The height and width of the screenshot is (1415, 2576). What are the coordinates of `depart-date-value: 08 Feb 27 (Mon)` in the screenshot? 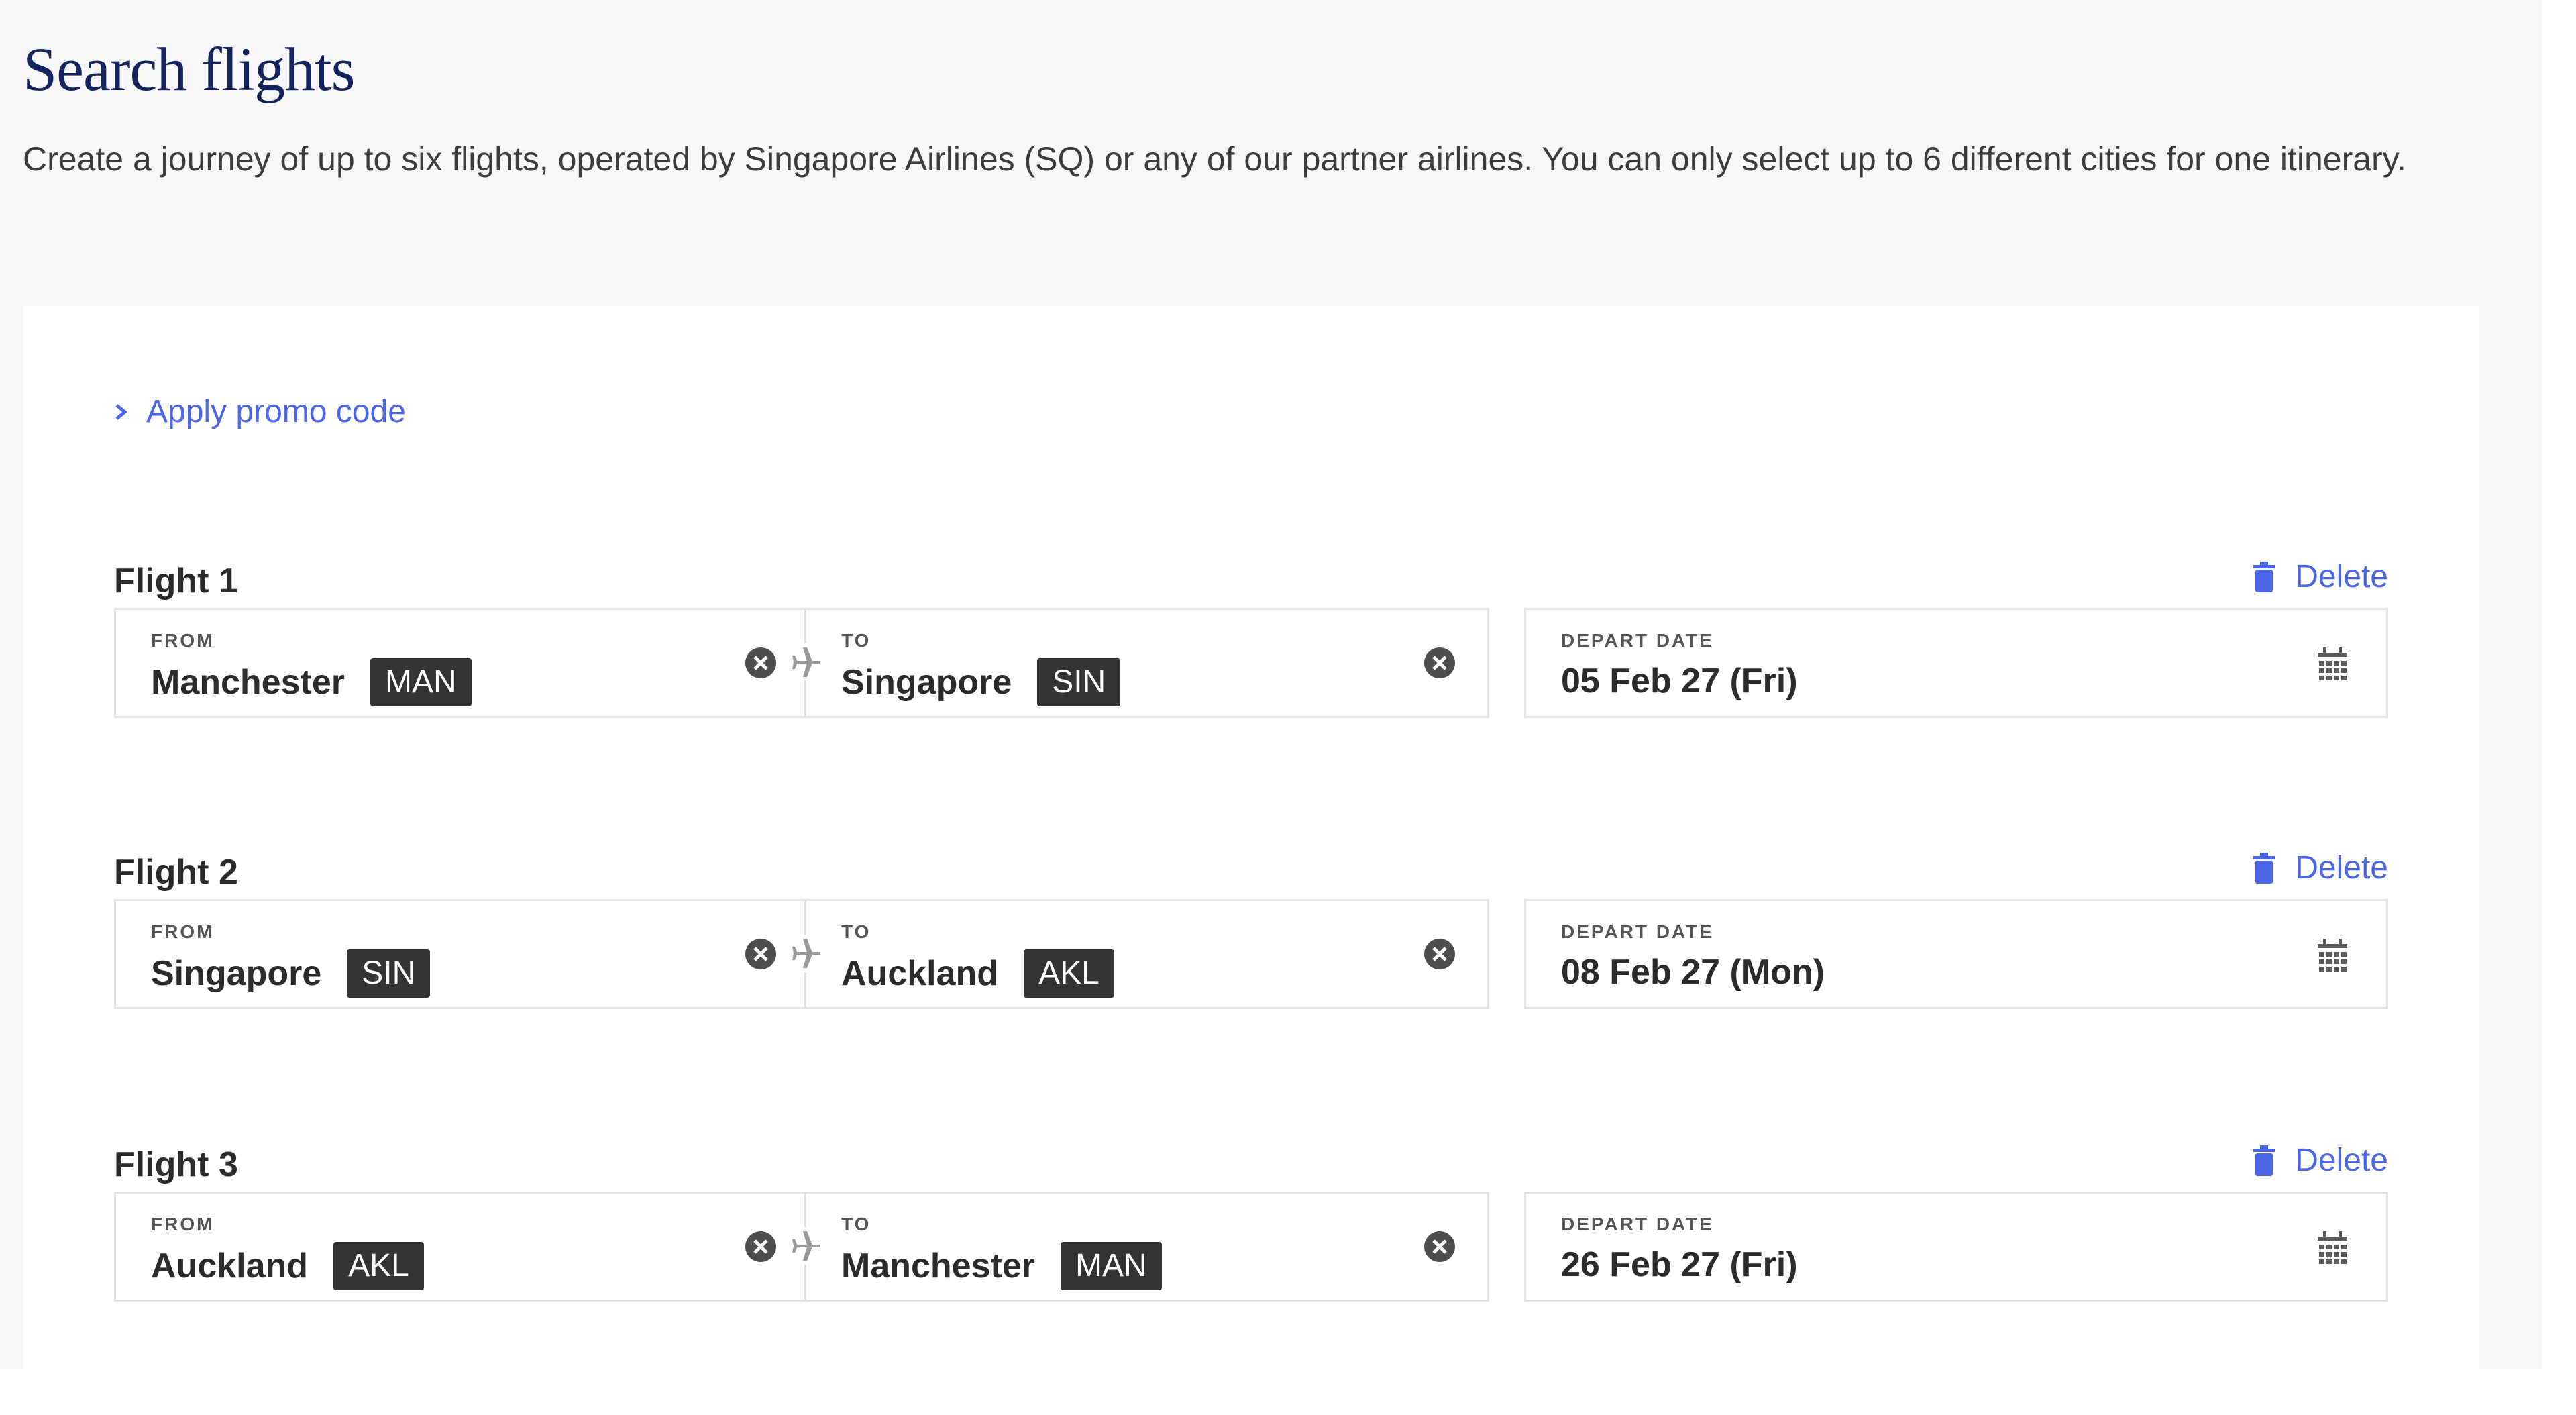 It's located at (1693, 972).